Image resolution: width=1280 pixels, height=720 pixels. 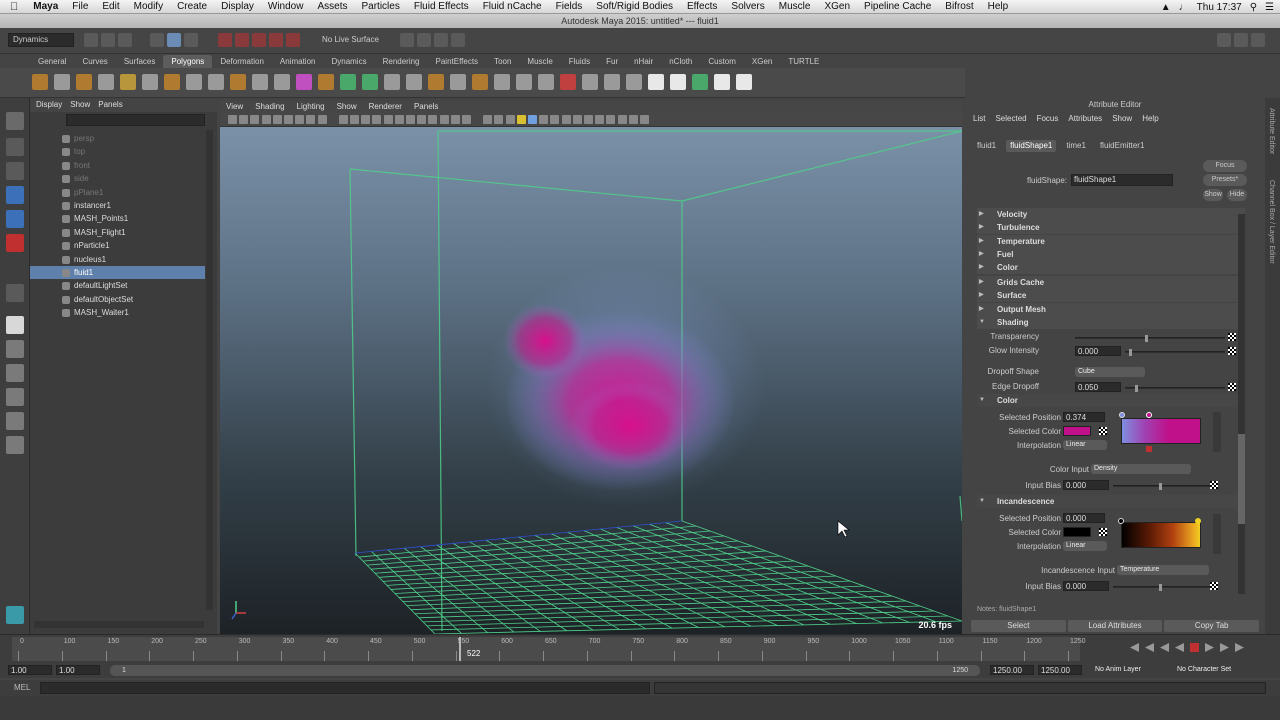 What do you see at coordinates (15, 349) in the screenshot?
I see `layout-four-icon` at bounding box center [15, 349].